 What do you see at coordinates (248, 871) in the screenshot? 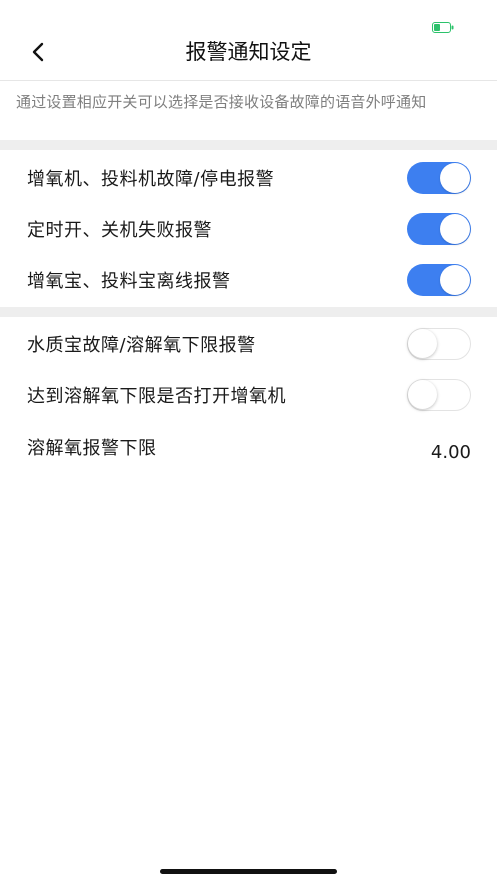
I see `home-indicator` at bounding box center [248, 871].